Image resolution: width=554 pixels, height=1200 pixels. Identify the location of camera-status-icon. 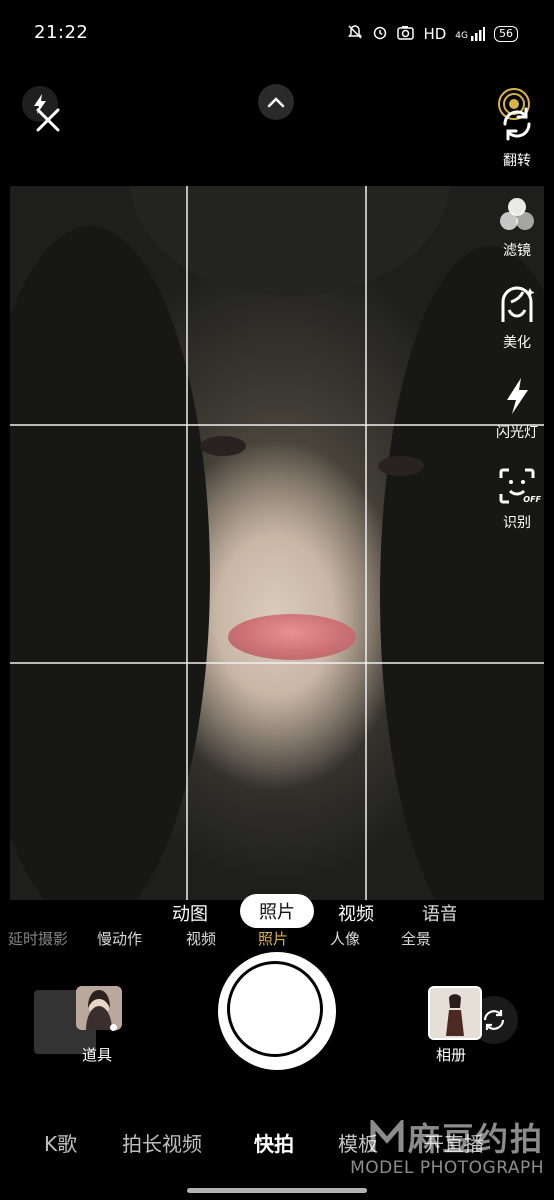
(406, 34).